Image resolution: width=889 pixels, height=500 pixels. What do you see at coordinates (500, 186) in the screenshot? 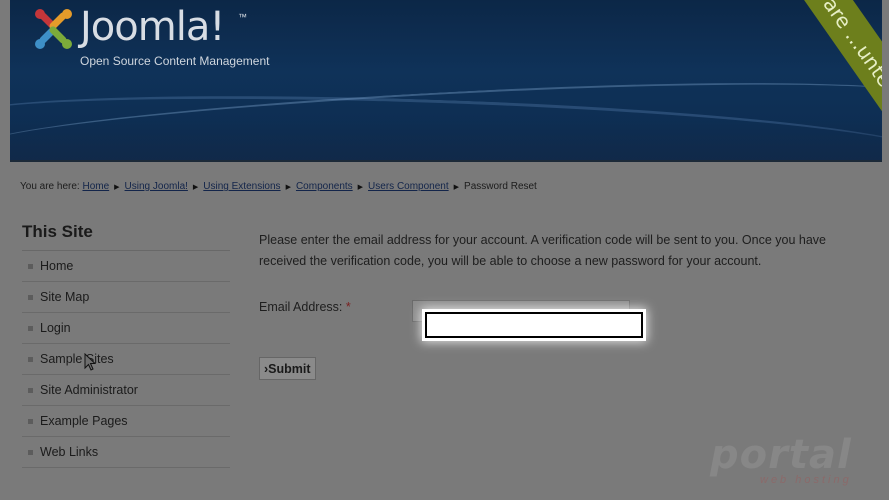
I see `breadcrumb-current: Password Reset` at bounding box center [500, 186].